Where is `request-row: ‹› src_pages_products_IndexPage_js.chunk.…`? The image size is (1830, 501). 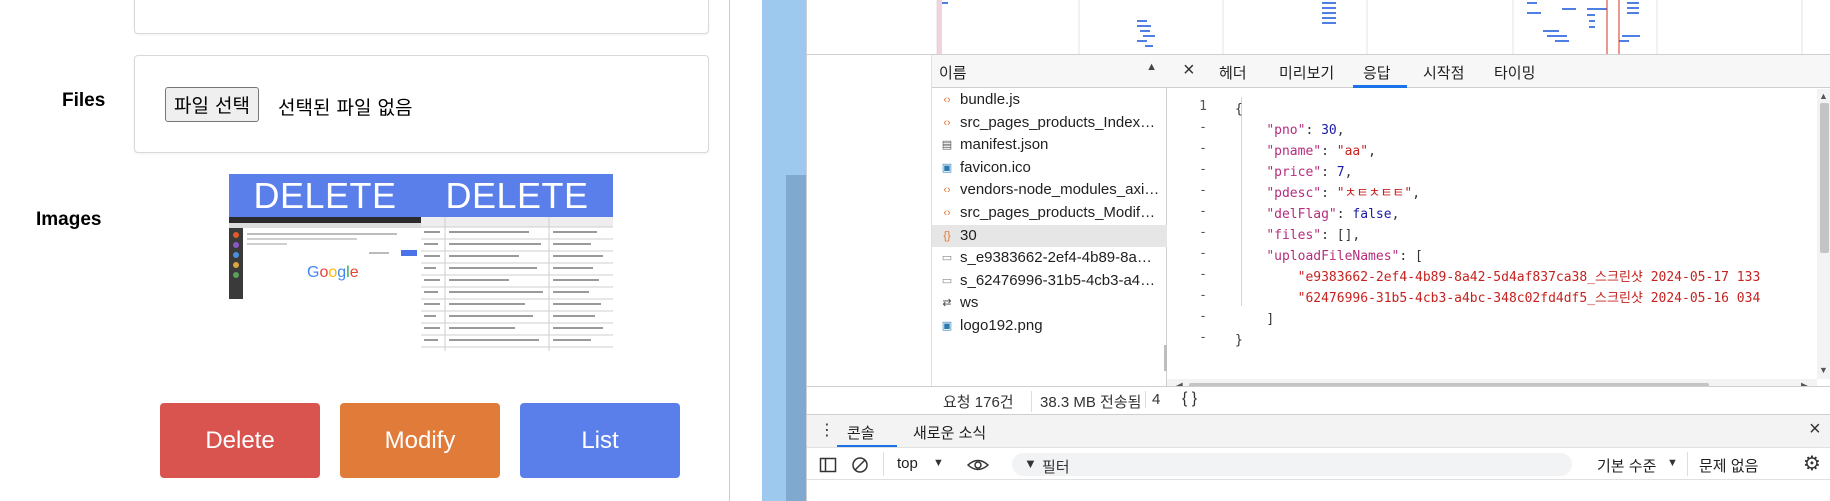
request-row: ‹› src_pages_products_IndexPage_js.chunk.… is located at coordinates (1049, 123).